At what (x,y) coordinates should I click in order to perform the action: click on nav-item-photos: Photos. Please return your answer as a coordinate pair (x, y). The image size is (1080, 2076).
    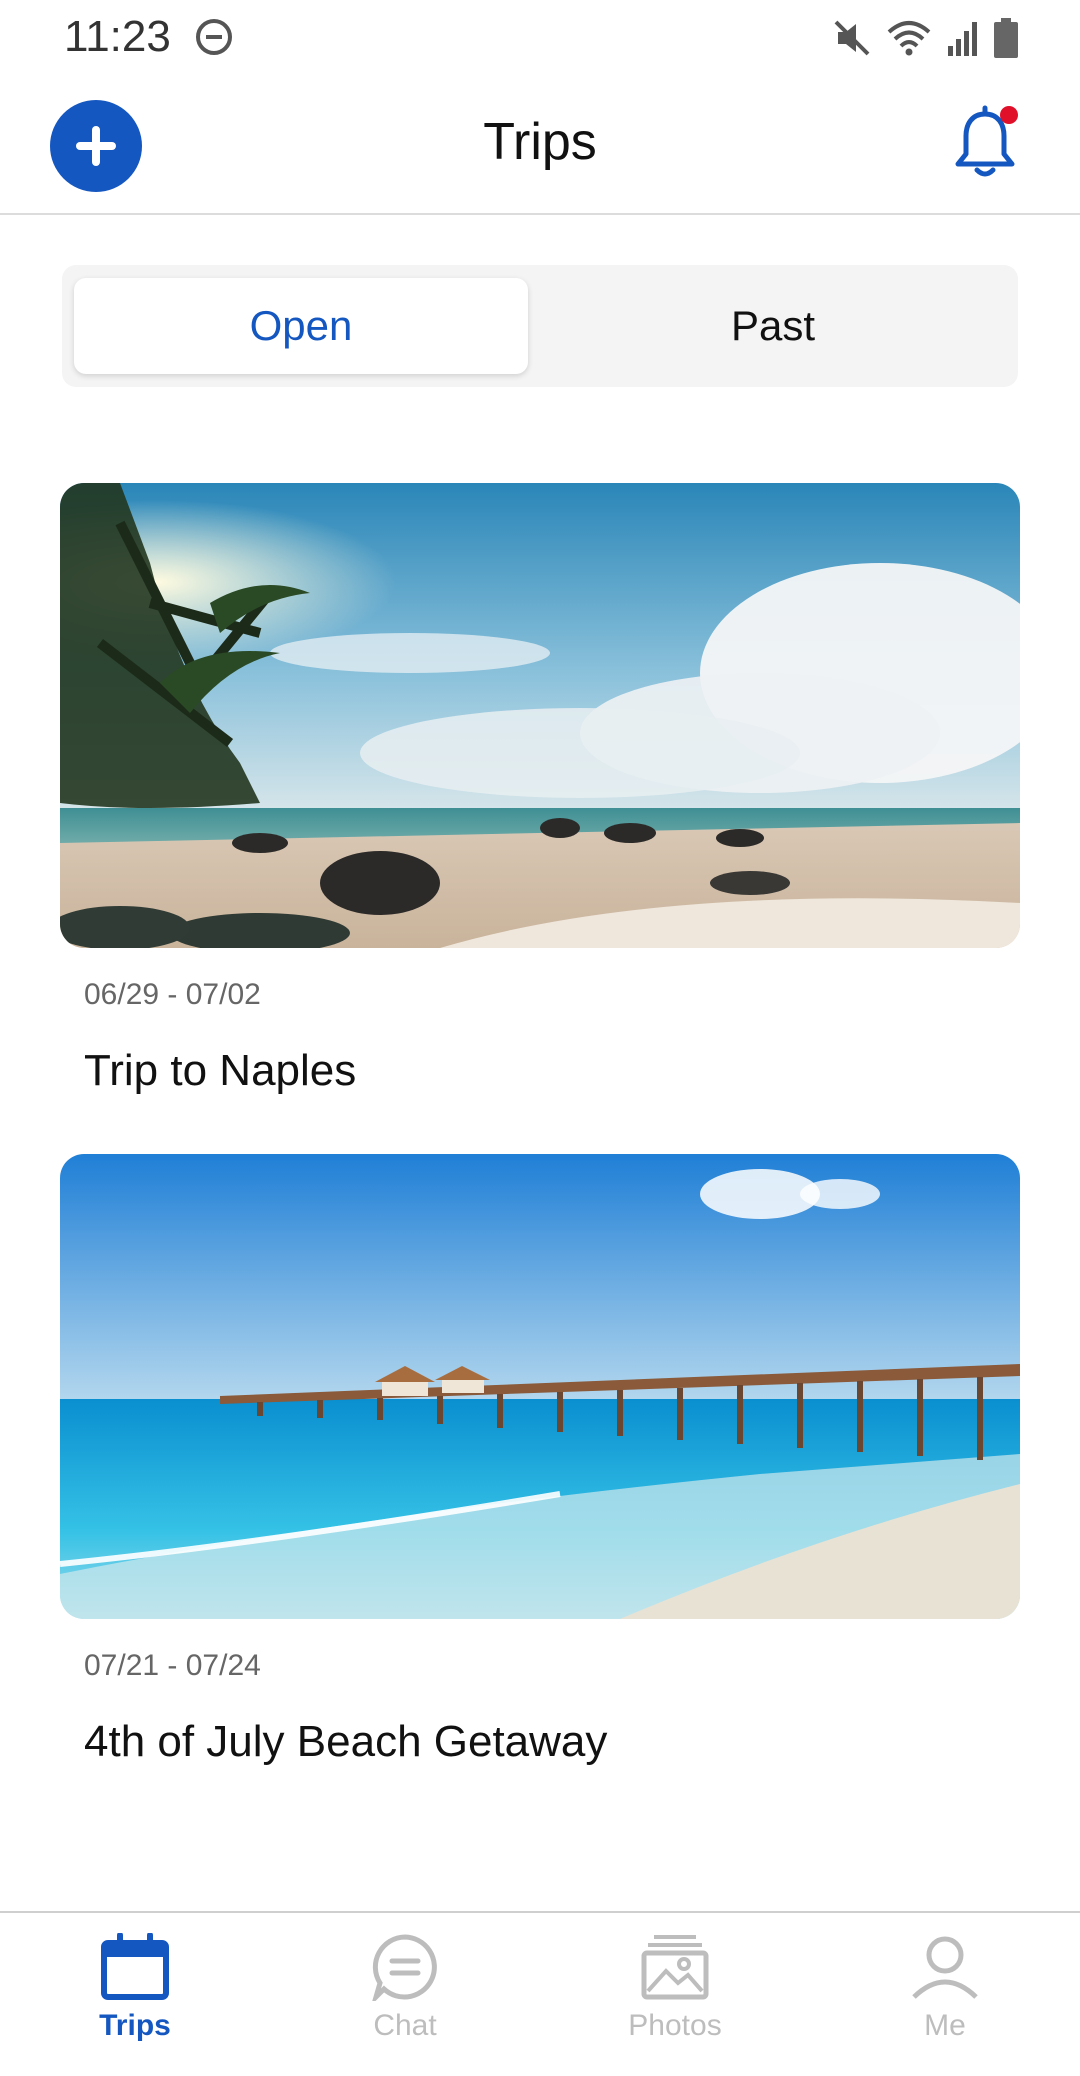
    Looking at the image, I should click on (675, 1998).